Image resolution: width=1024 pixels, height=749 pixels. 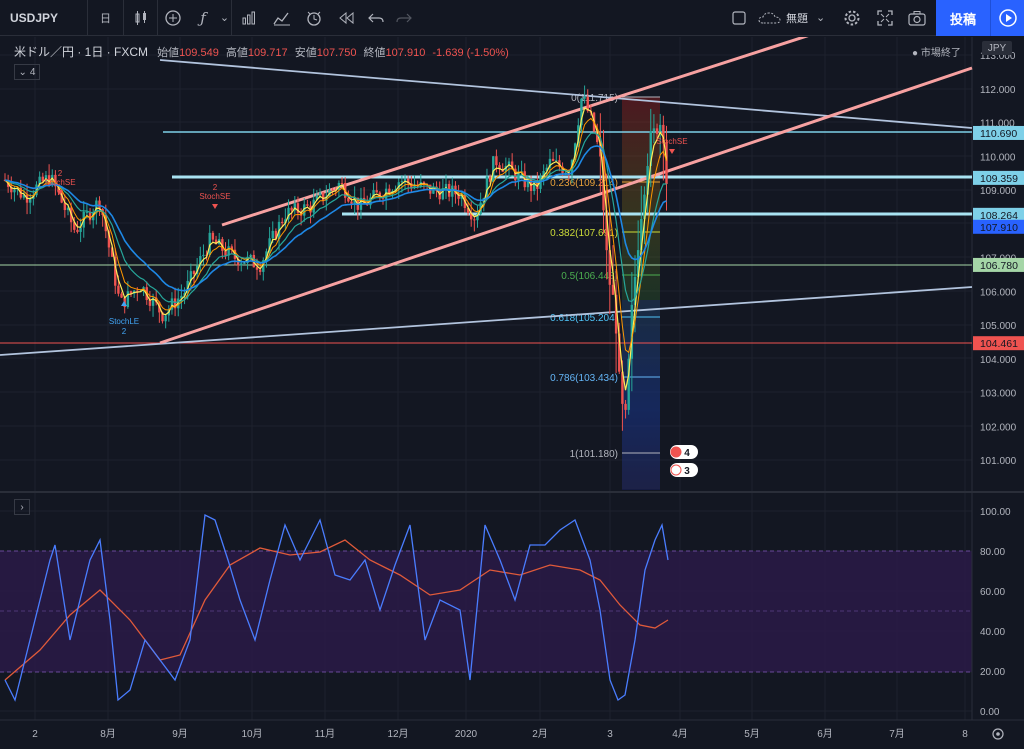 I want to click on financials-icon, so click(x=249, y=18).